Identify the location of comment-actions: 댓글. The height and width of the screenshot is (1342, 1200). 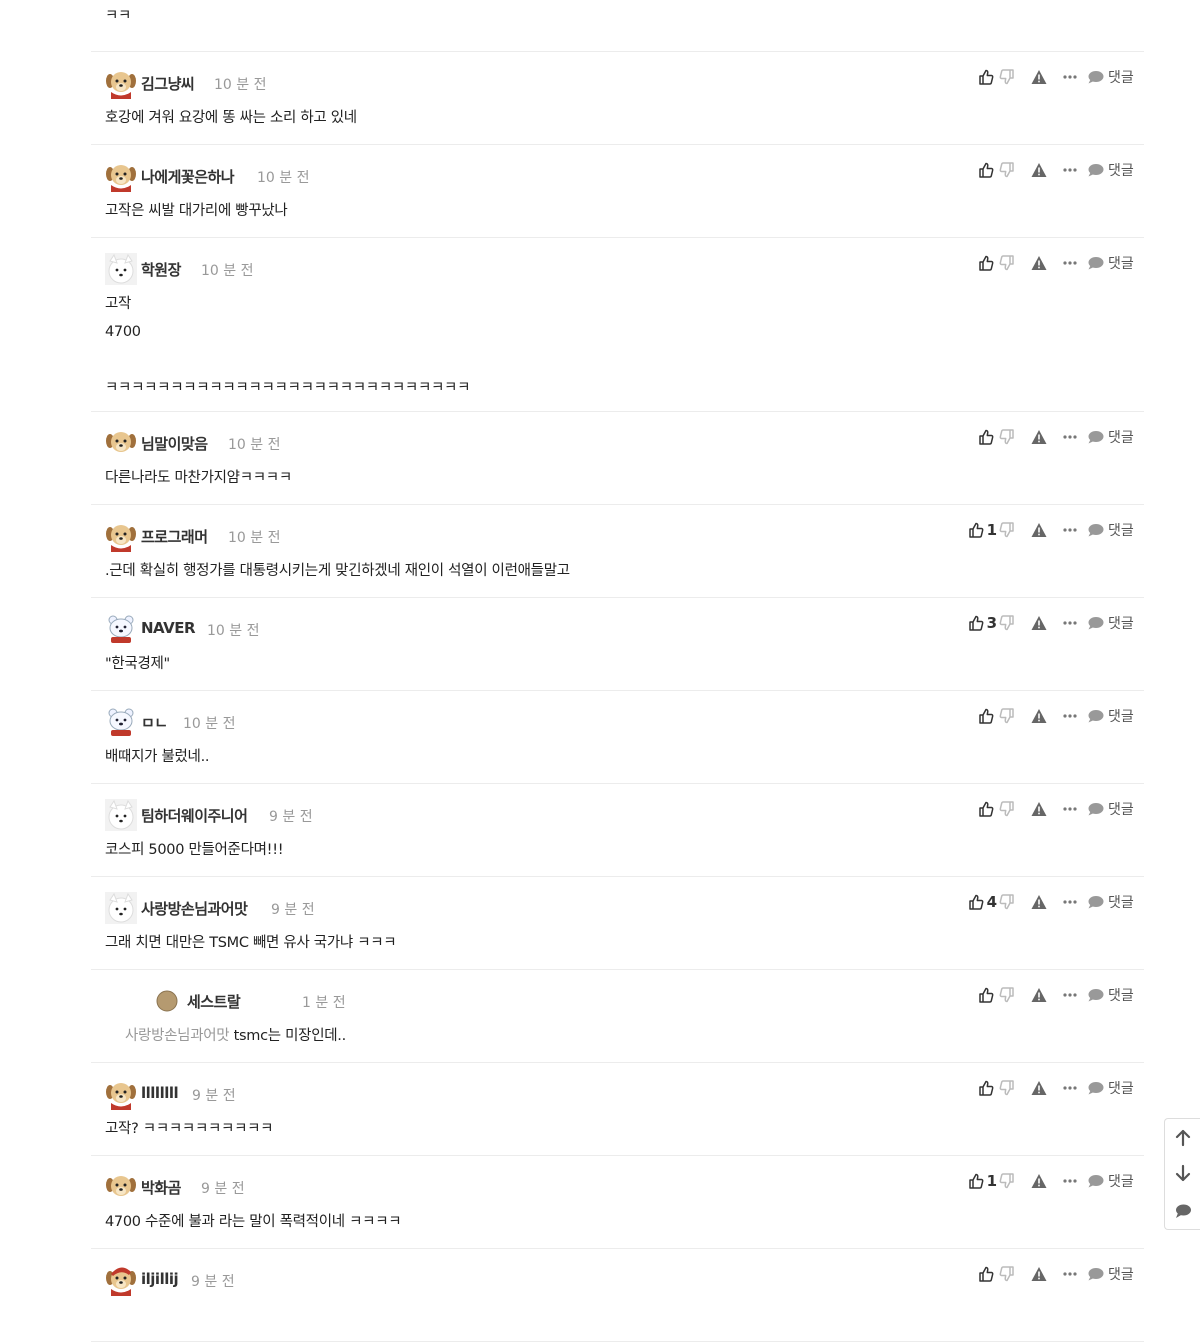
(1045, 263).